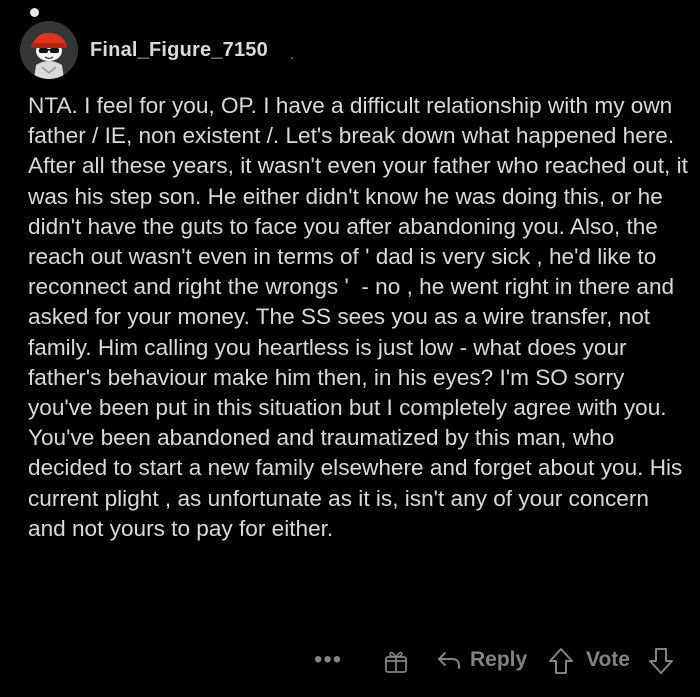 This screenshot has height=697, width=700. What do you see at coordinates (350, 661) in the screenshot?
I see `comment-actions: ••• Reply Vote` at bounding box center [350, 661].